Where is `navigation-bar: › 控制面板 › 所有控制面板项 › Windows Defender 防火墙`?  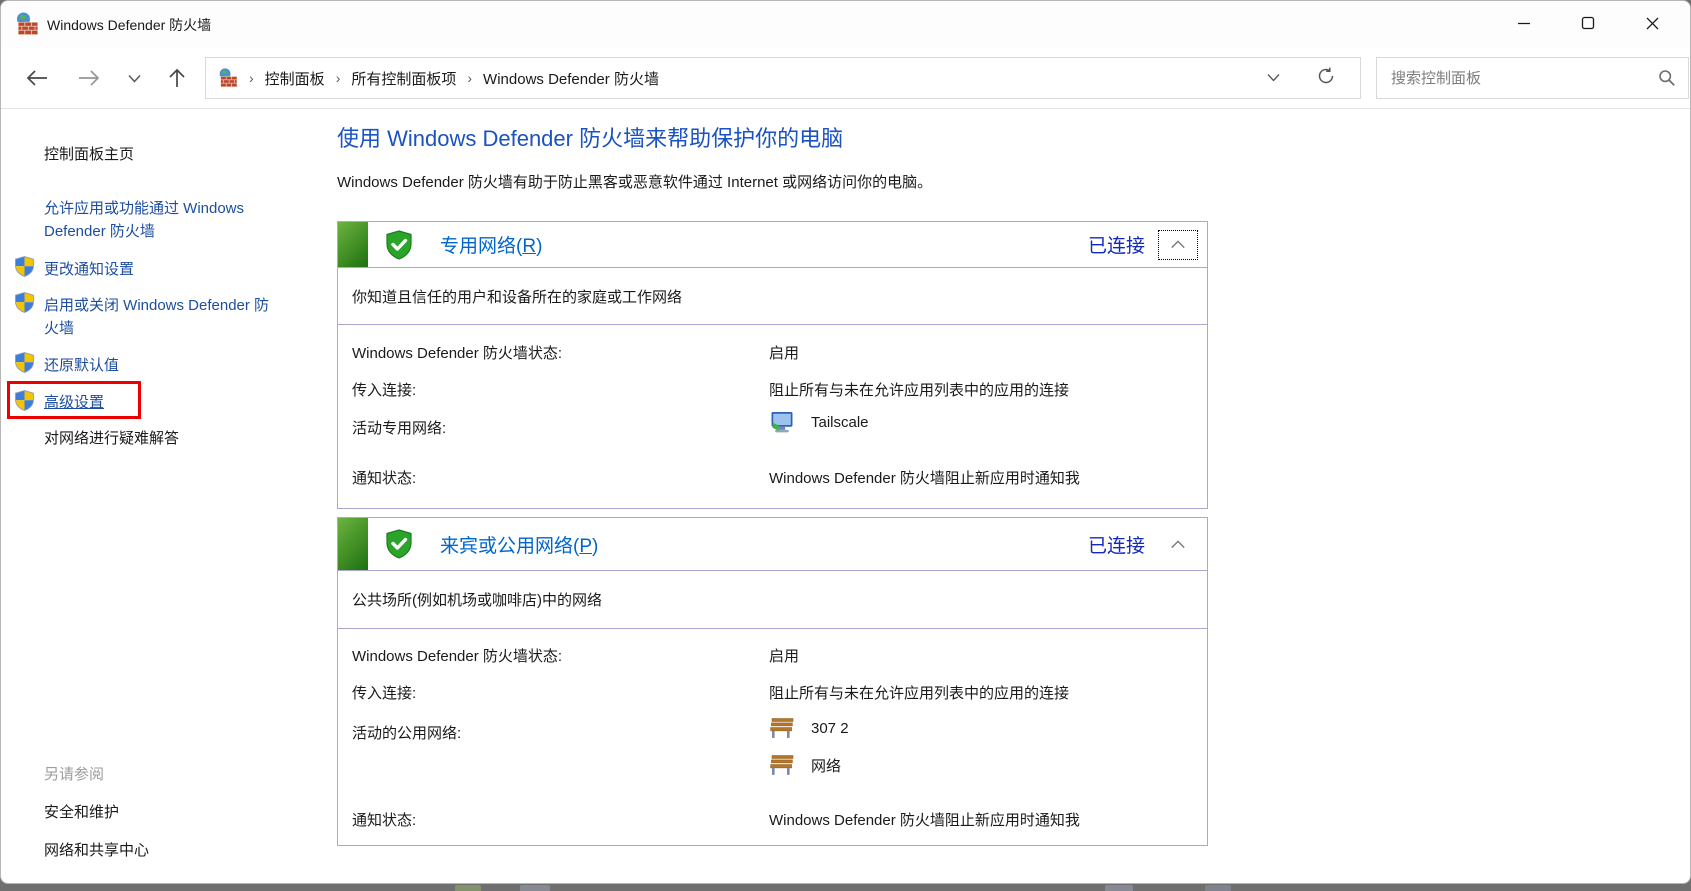
navigation-bar: › 控制面板 › 所有控制面板项 › Windows Defender 防火墙 is located at coordinates (845, 78).